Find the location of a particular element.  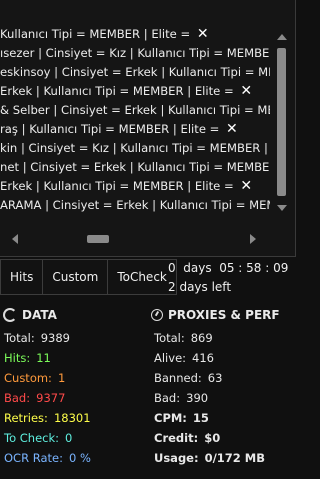

stat-label: Retries: is located at coordinates (26, 418).